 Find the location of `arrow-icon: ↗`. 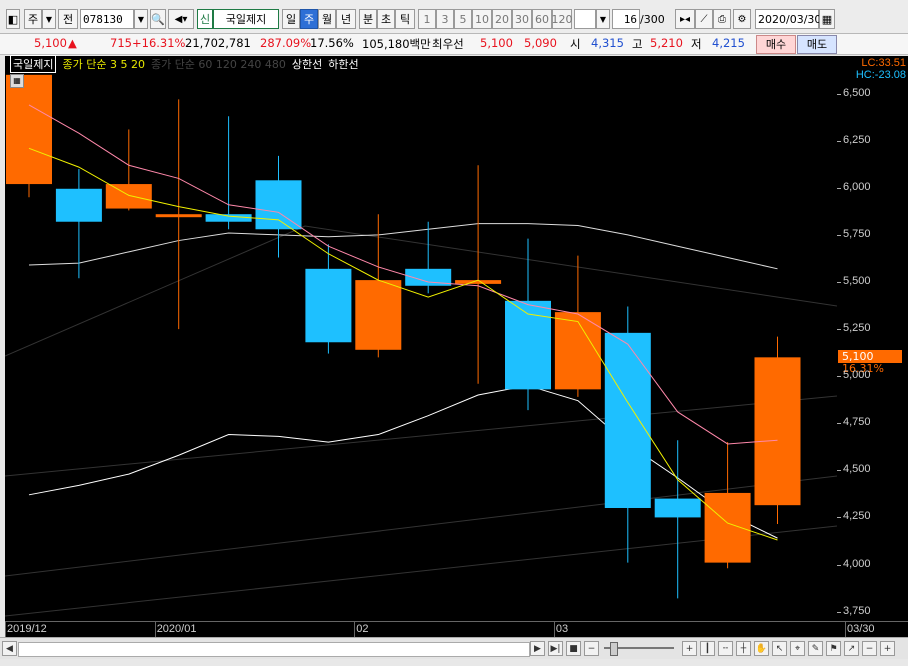

arrow-icon: ↗ is located at coordinates (851, 648).